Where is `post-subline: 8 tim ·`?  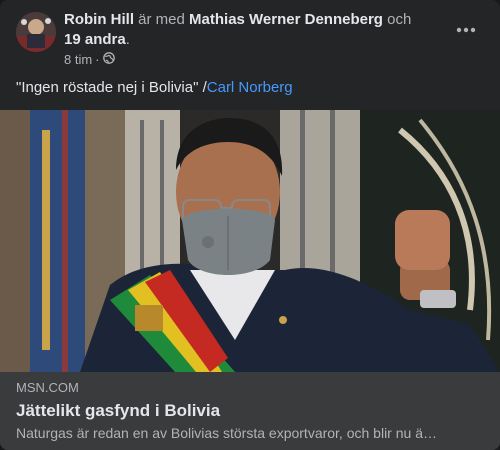 post-subline: 8 tim · is located at coordinates (89, 60).